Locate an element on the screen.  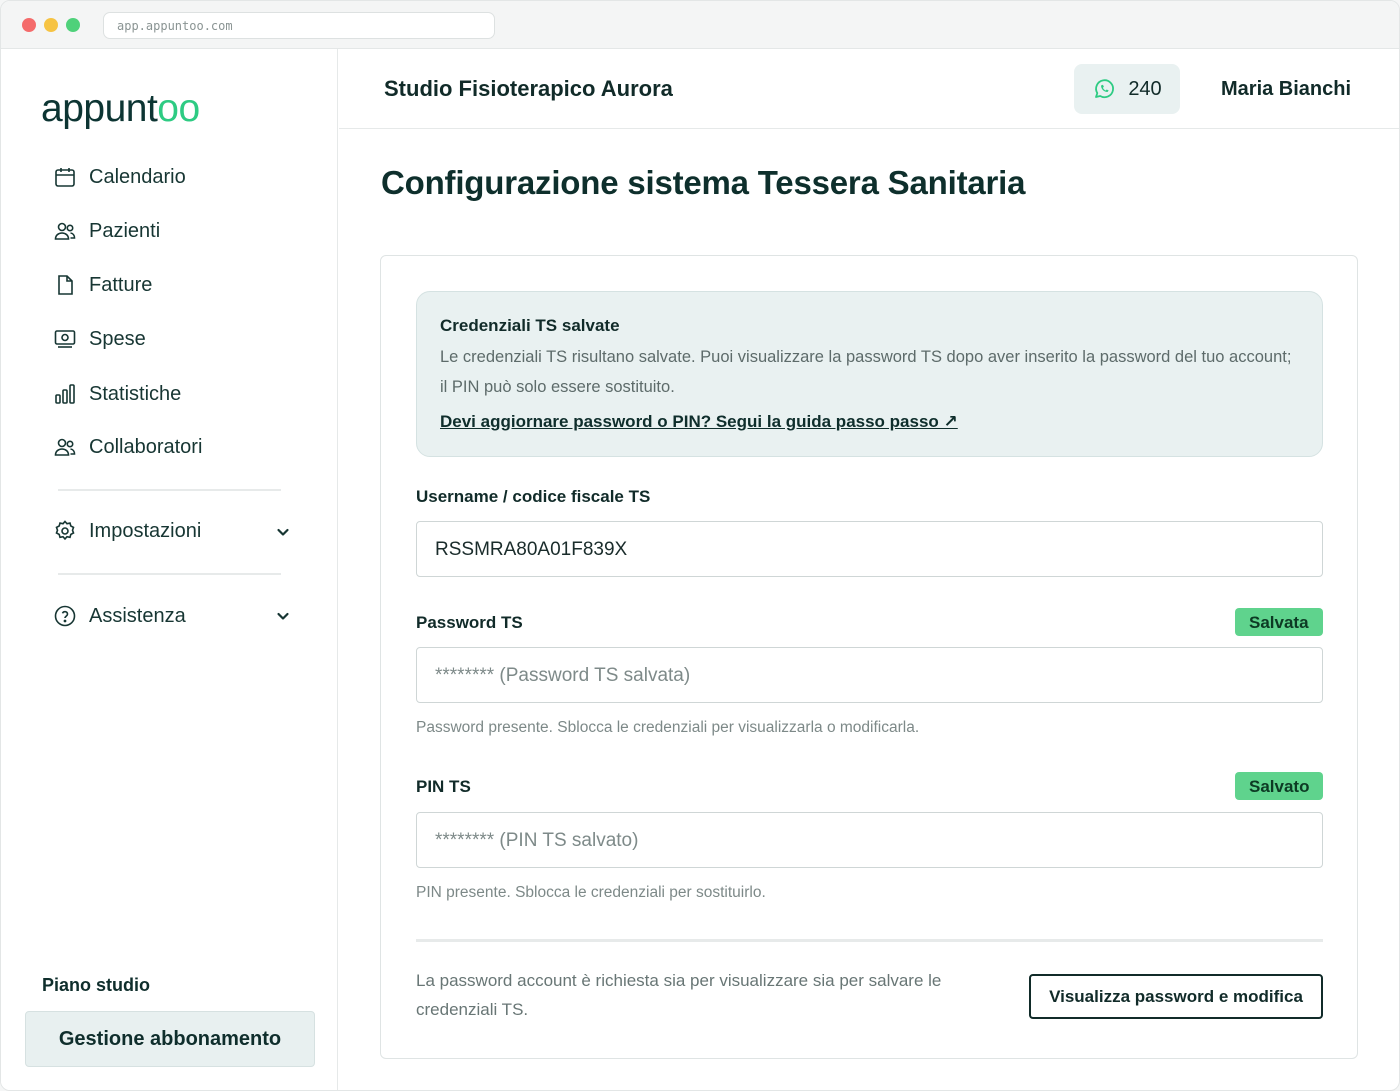
view-password-edit-button: Visualizza password e modifica is located at coordinates (1176, 996).